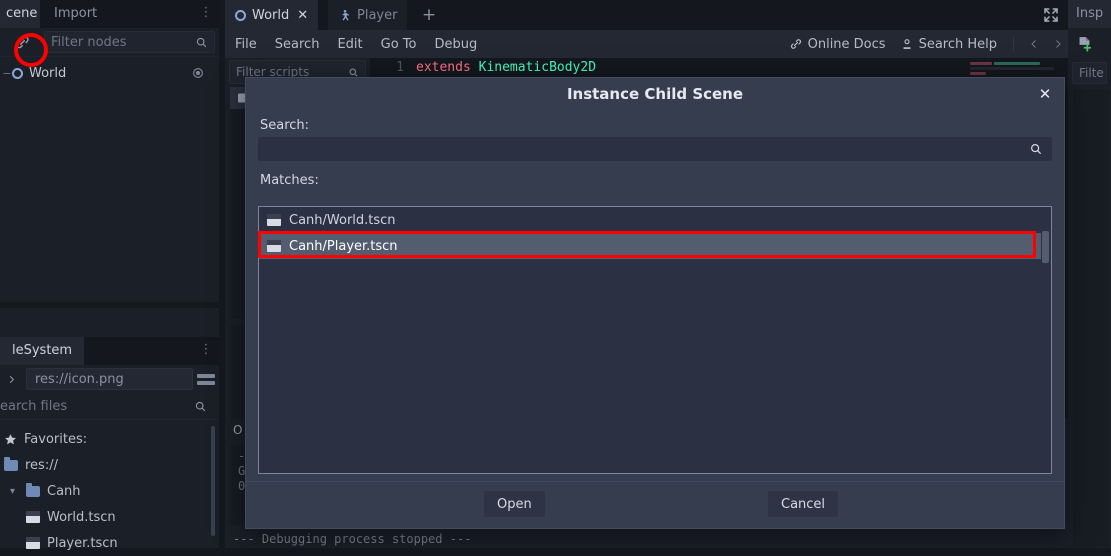  What do you see at coordinates (399, 44) in the screenshot?
I see `menu-goto: Go To` at bounding box center [399, 44].